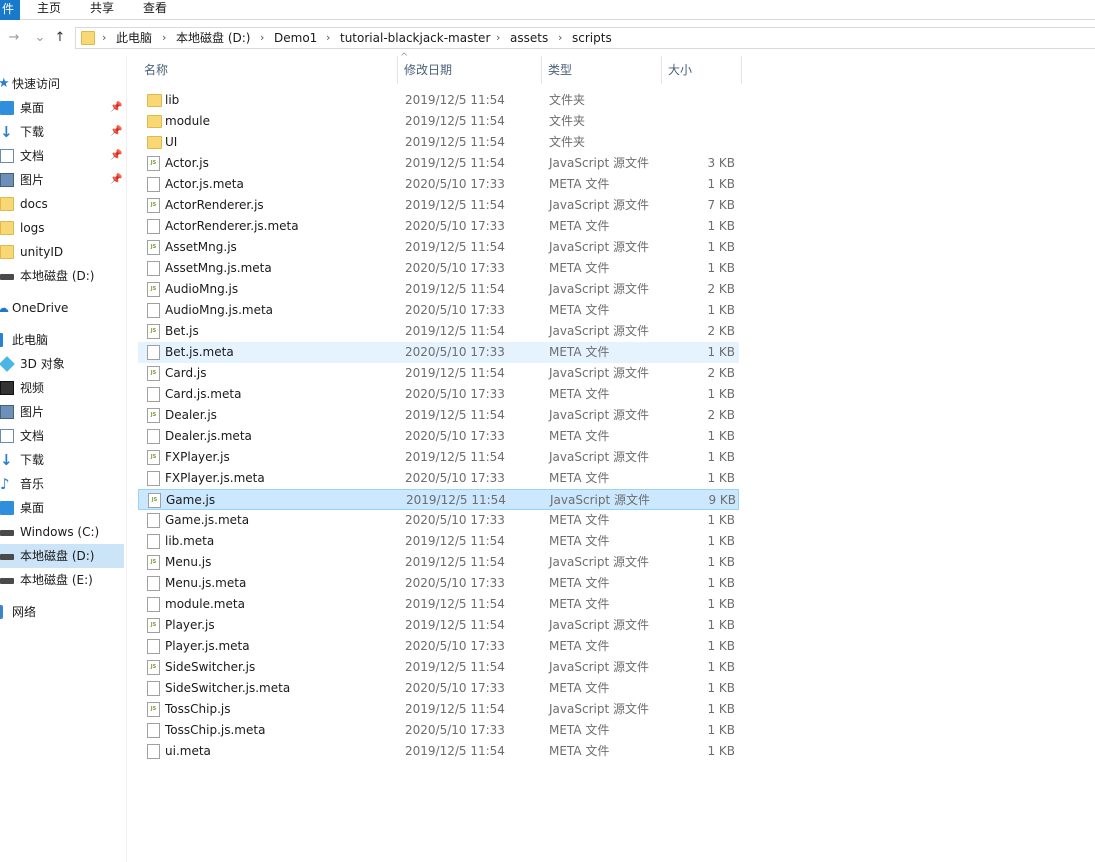  I want to click on nav-music: ♪ 音乐, so click(62, 484).